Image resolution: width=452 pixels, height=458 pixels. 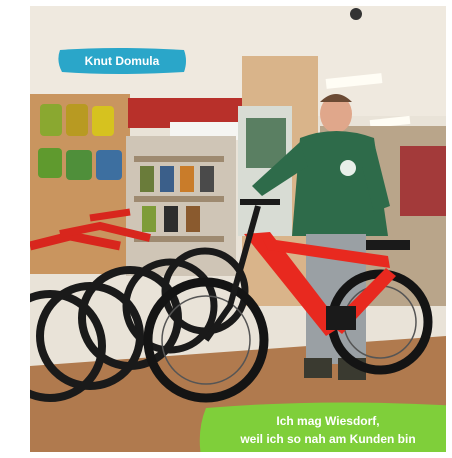 What do you see at coordinates (328, 439) in the screenshot?
I see `caption-line-2: weil ich so nah am Kunden bin` at bounding box center [328, 439].